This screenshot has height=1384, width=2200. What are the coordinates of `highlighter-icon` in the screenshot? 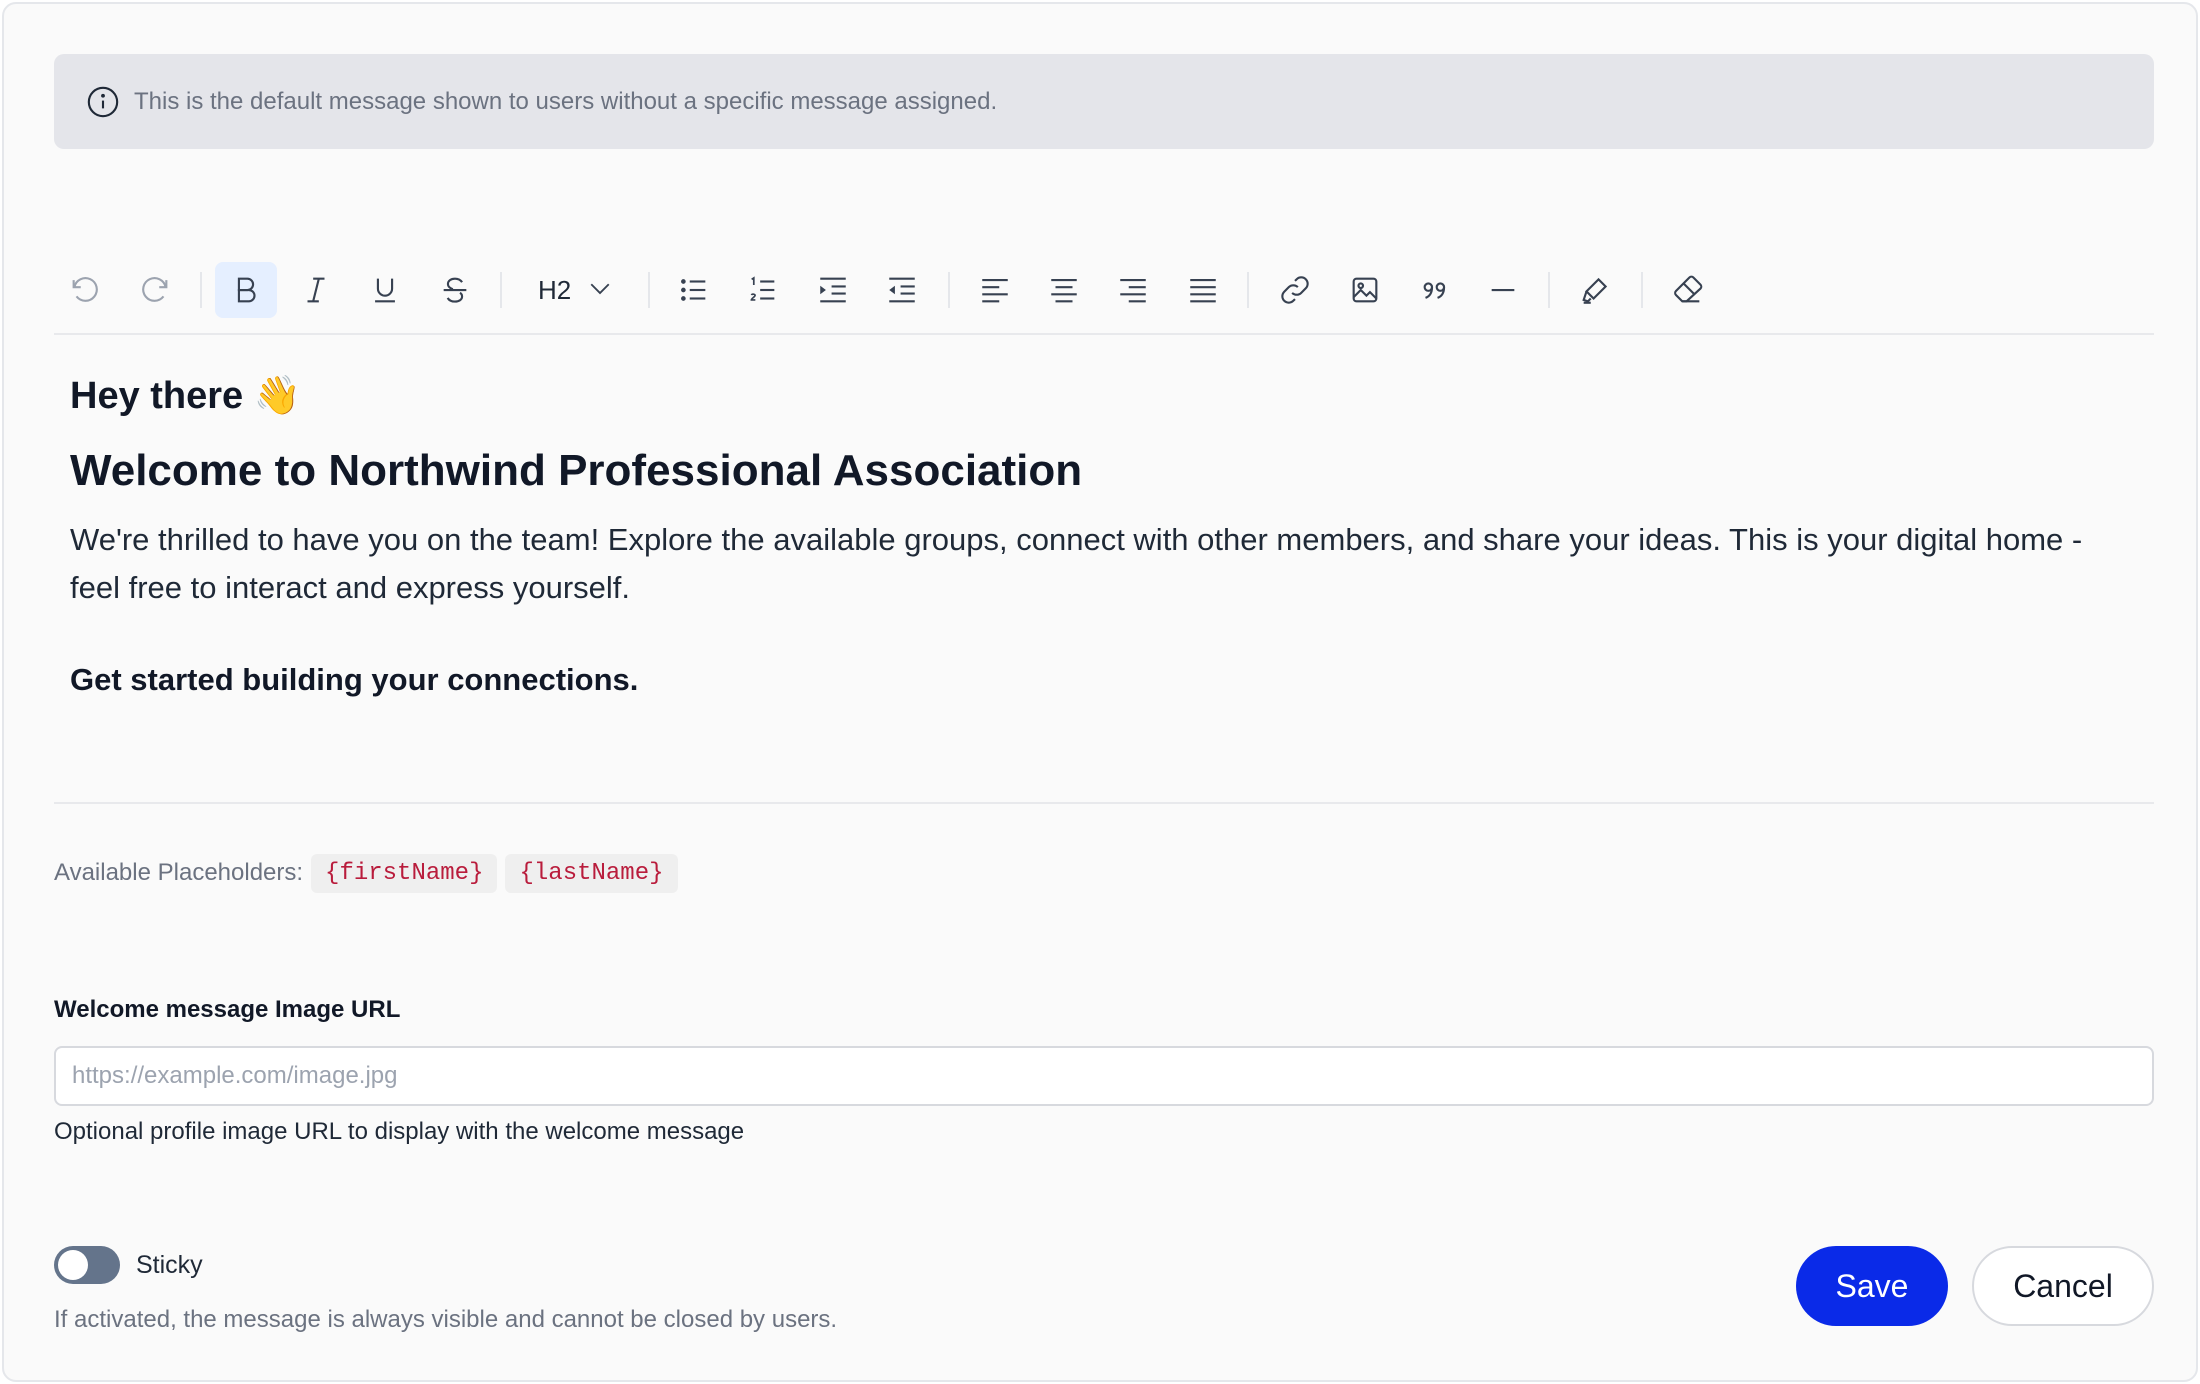 It's located at (1595, 290).